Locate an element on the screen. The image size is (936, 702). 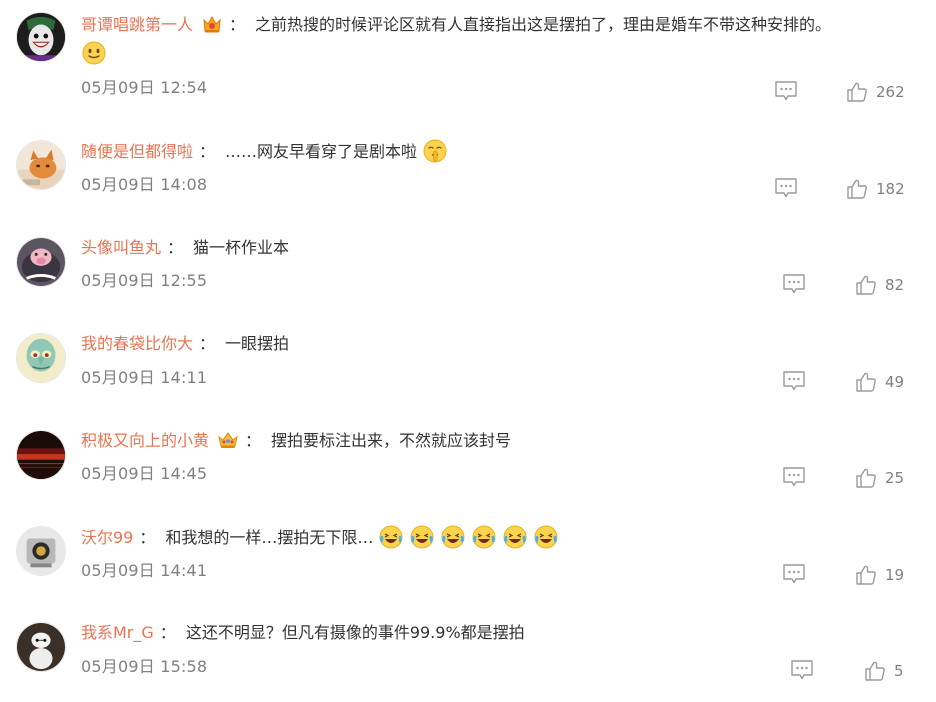
like-button: 262 is located at coordinates (875, 92).